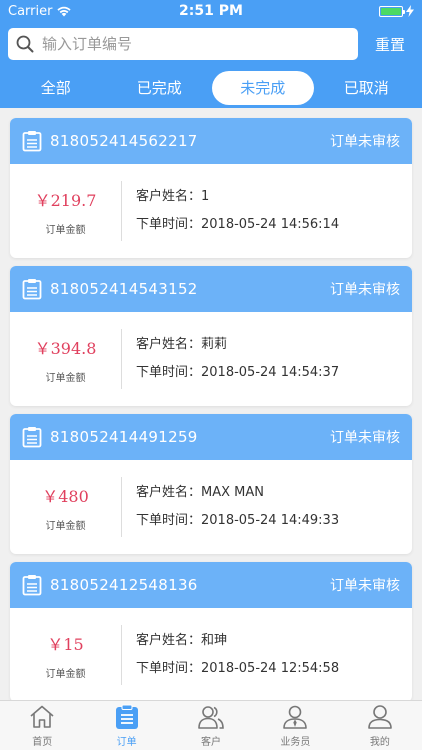  Describe the element at coordinates (295, 742) in the screenshot. I see `tabbar-salesman-label: 业务员` at that location.